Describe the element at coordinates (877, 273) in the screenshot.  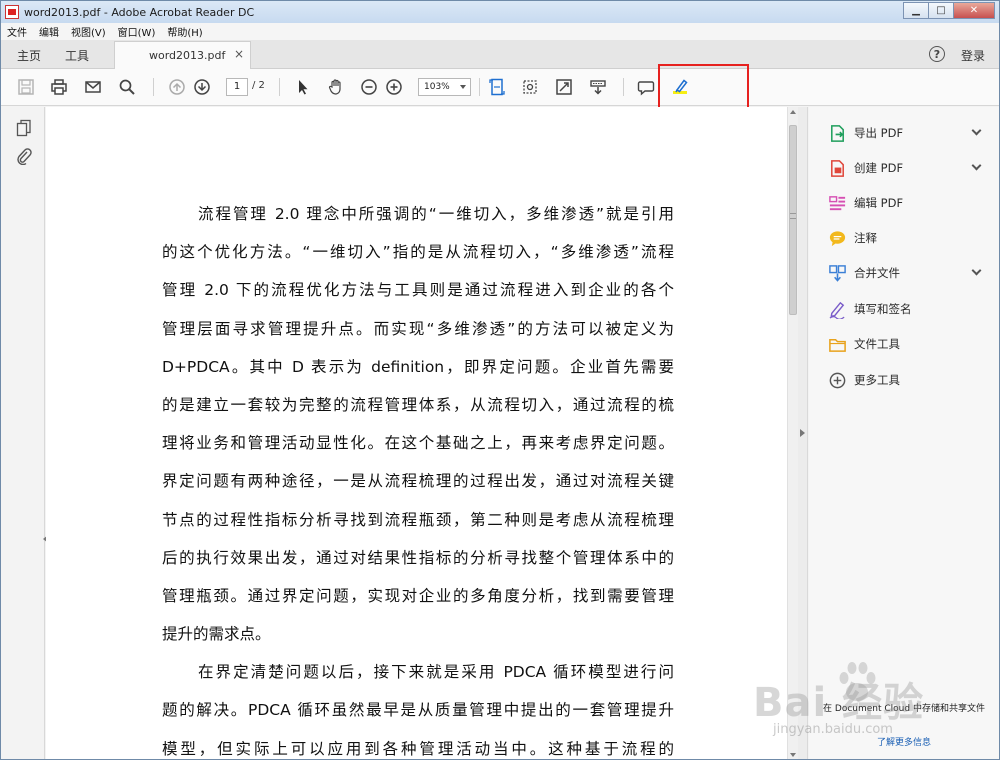
I see `tool-label: 合并文件` at that location.